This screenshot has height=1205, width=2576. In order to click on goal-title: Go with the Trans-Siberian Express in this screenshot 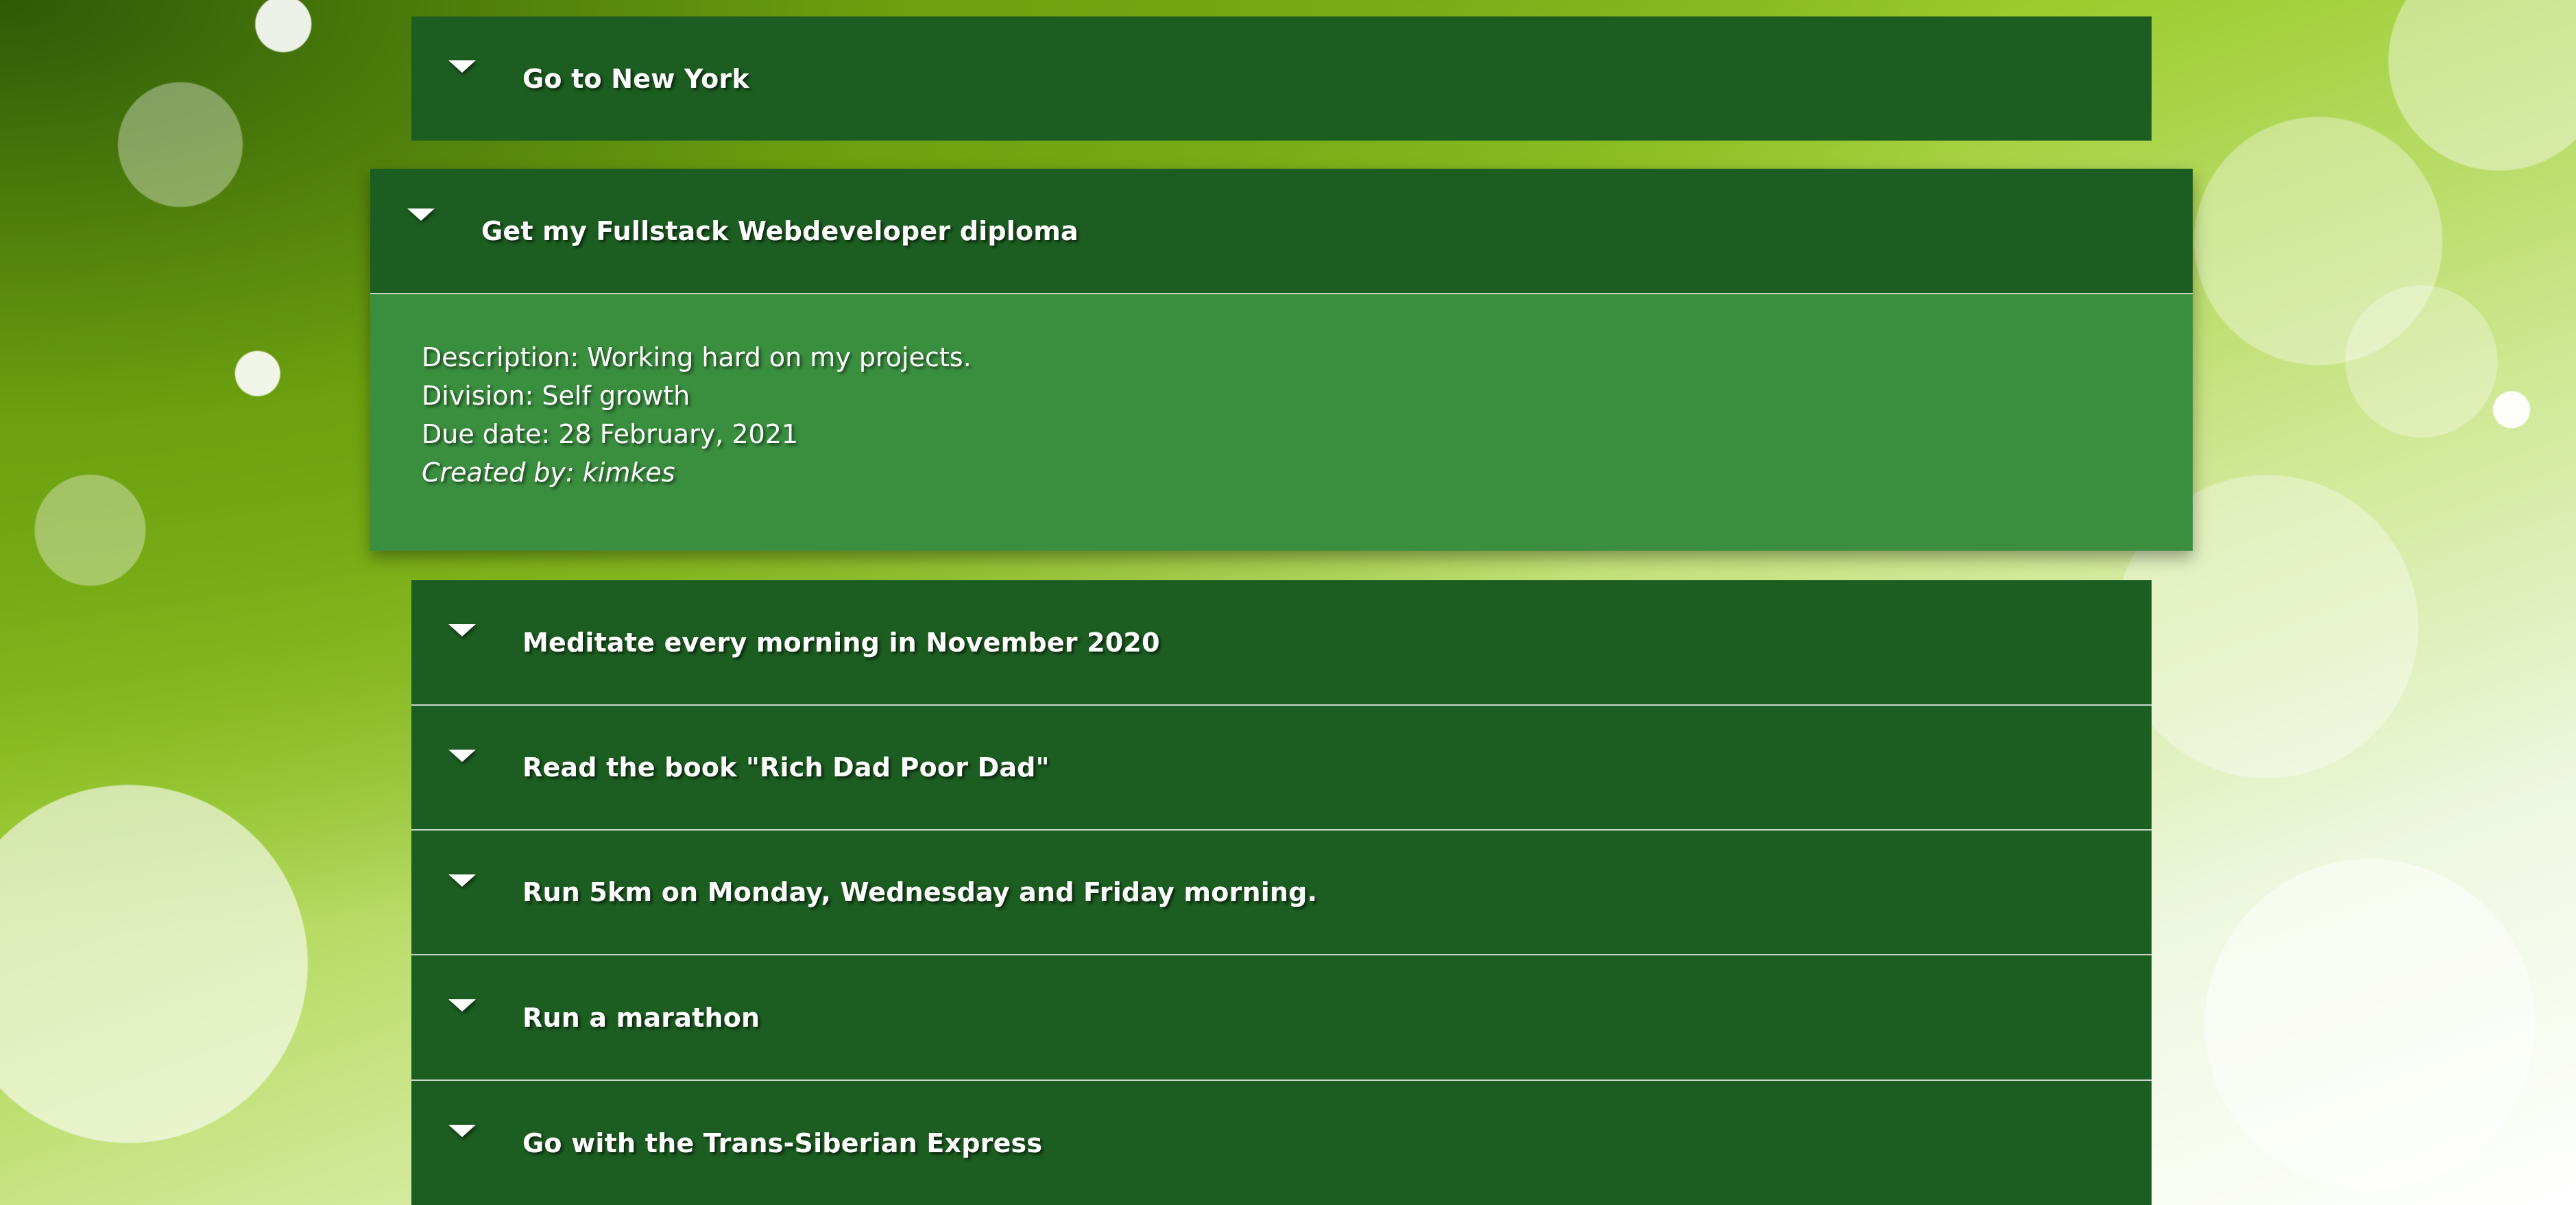, I will do `click(783, 1143)`.